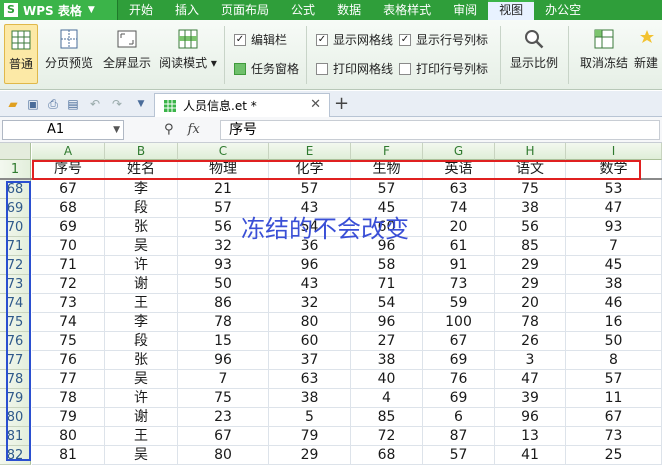  I want to click on data-cell: 许, so click(141, 398).